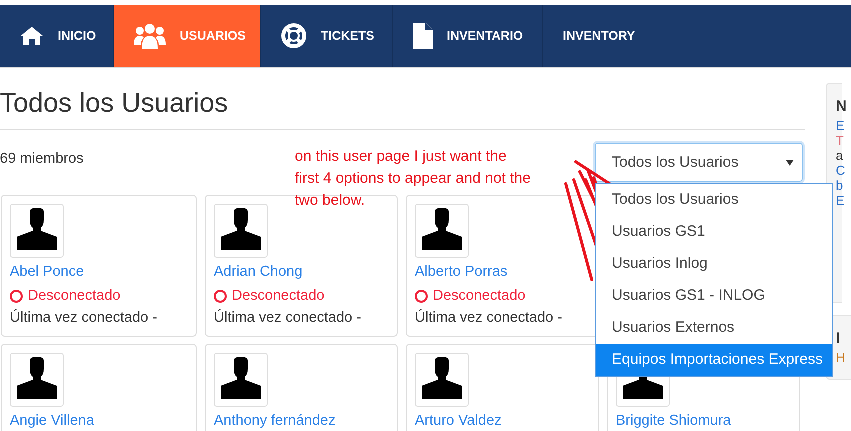 The image size is (851, 431). What do you see at coordinates (840, 155) in the screenshot?
I see `panel-text: a` at bounding box center [840, 155].